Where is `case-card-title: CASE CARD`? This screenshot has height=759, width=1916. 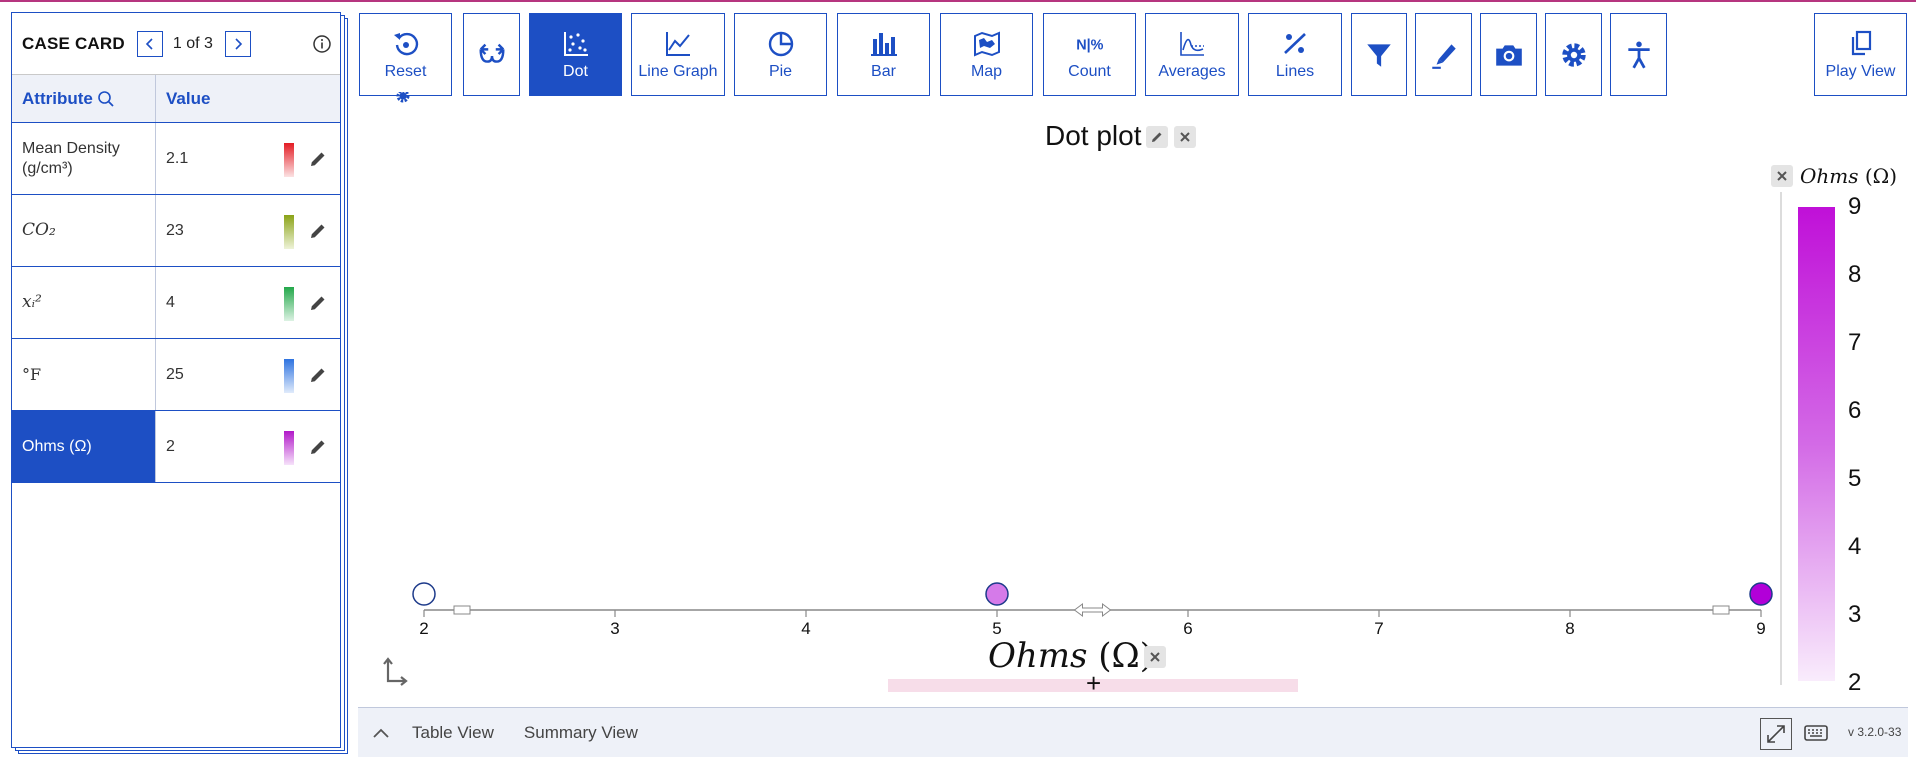
case-card-title: CASE CARD is located at coordinates (73, 43).